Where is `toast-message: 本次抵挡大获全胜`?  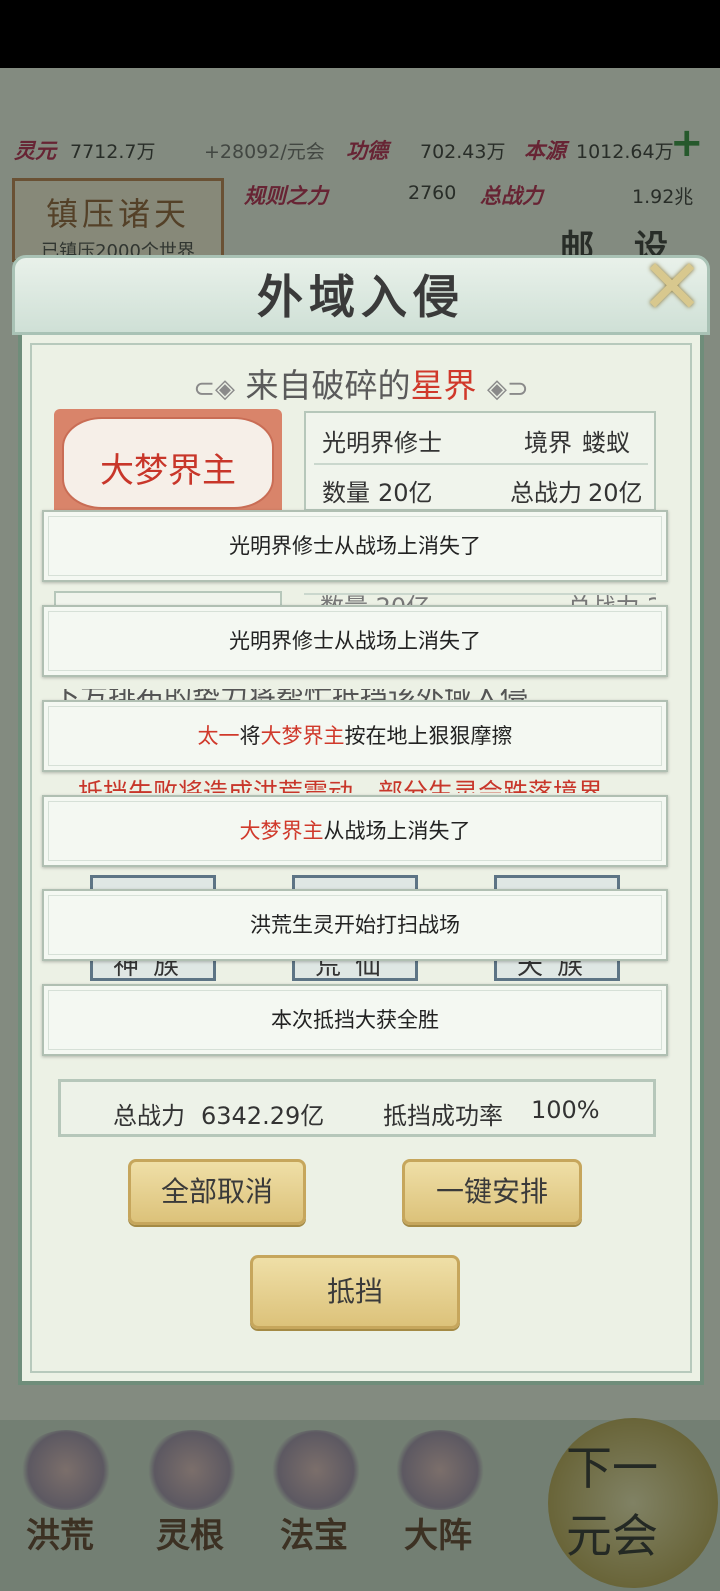
toast-message: 本次抵挡大获全胜 is located at coordinates (355, 1020).